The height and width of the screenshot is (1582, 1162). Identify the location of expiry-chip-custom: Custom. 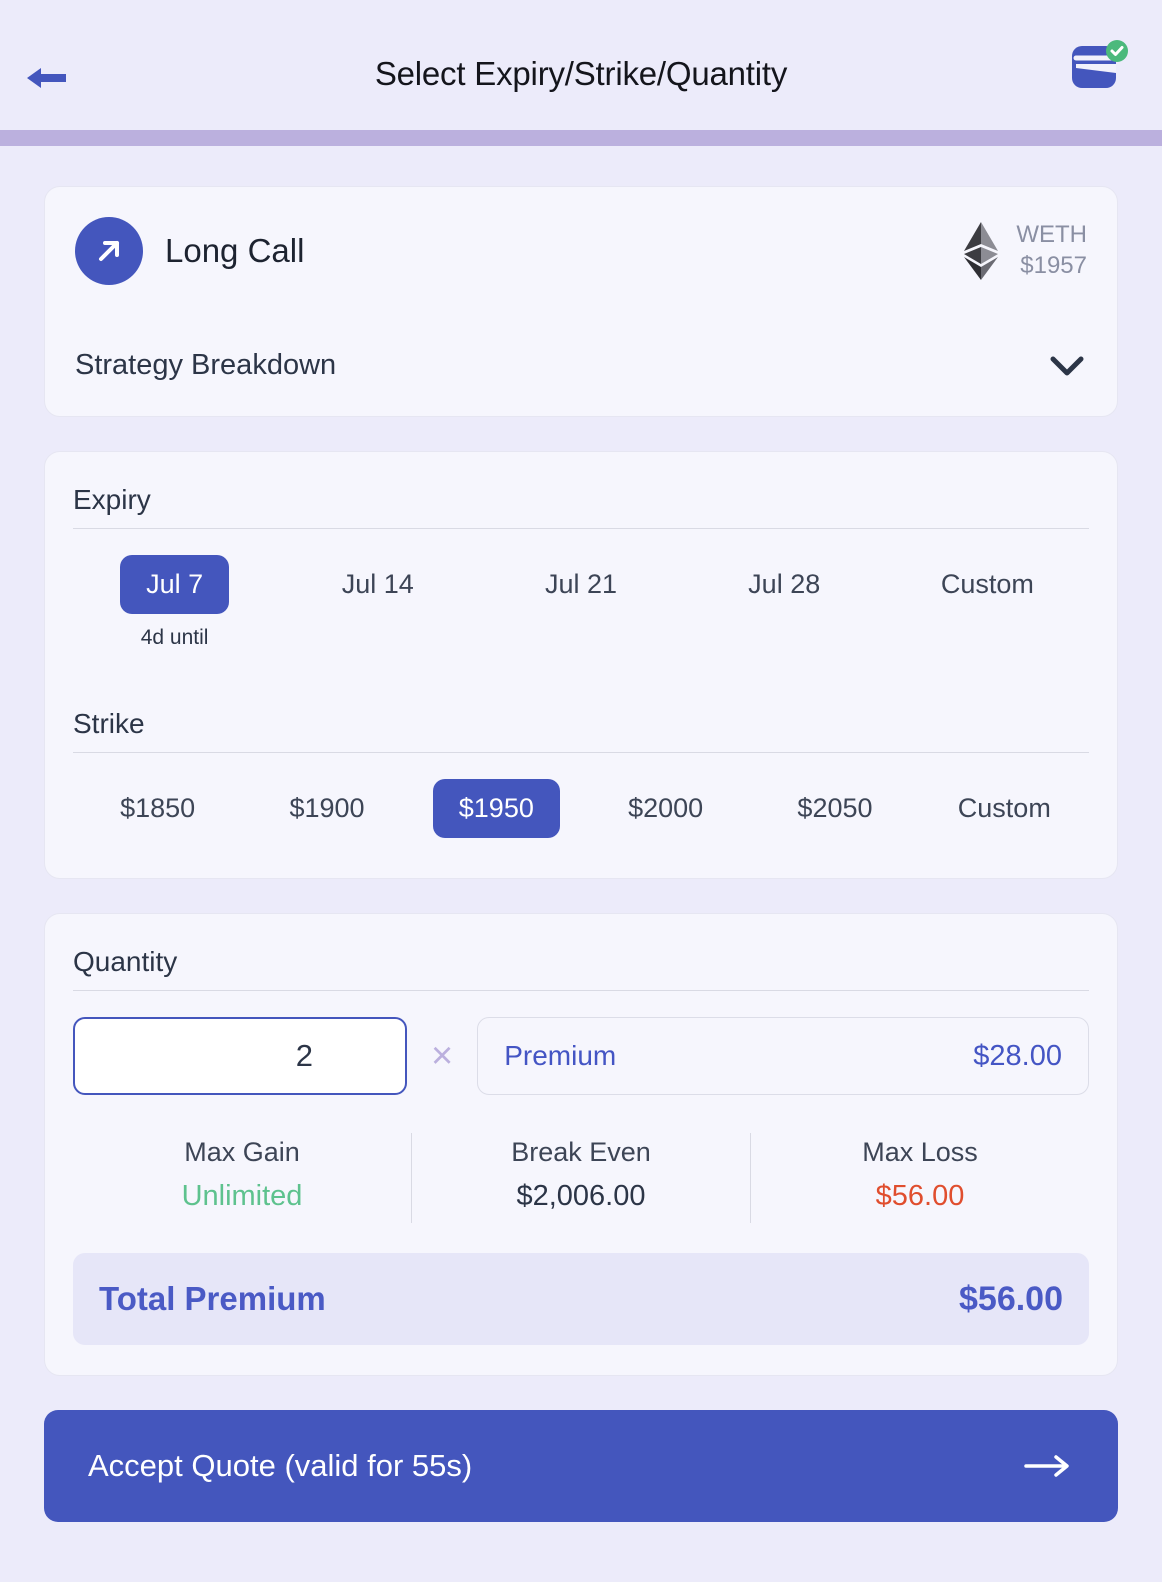
(987, 584).